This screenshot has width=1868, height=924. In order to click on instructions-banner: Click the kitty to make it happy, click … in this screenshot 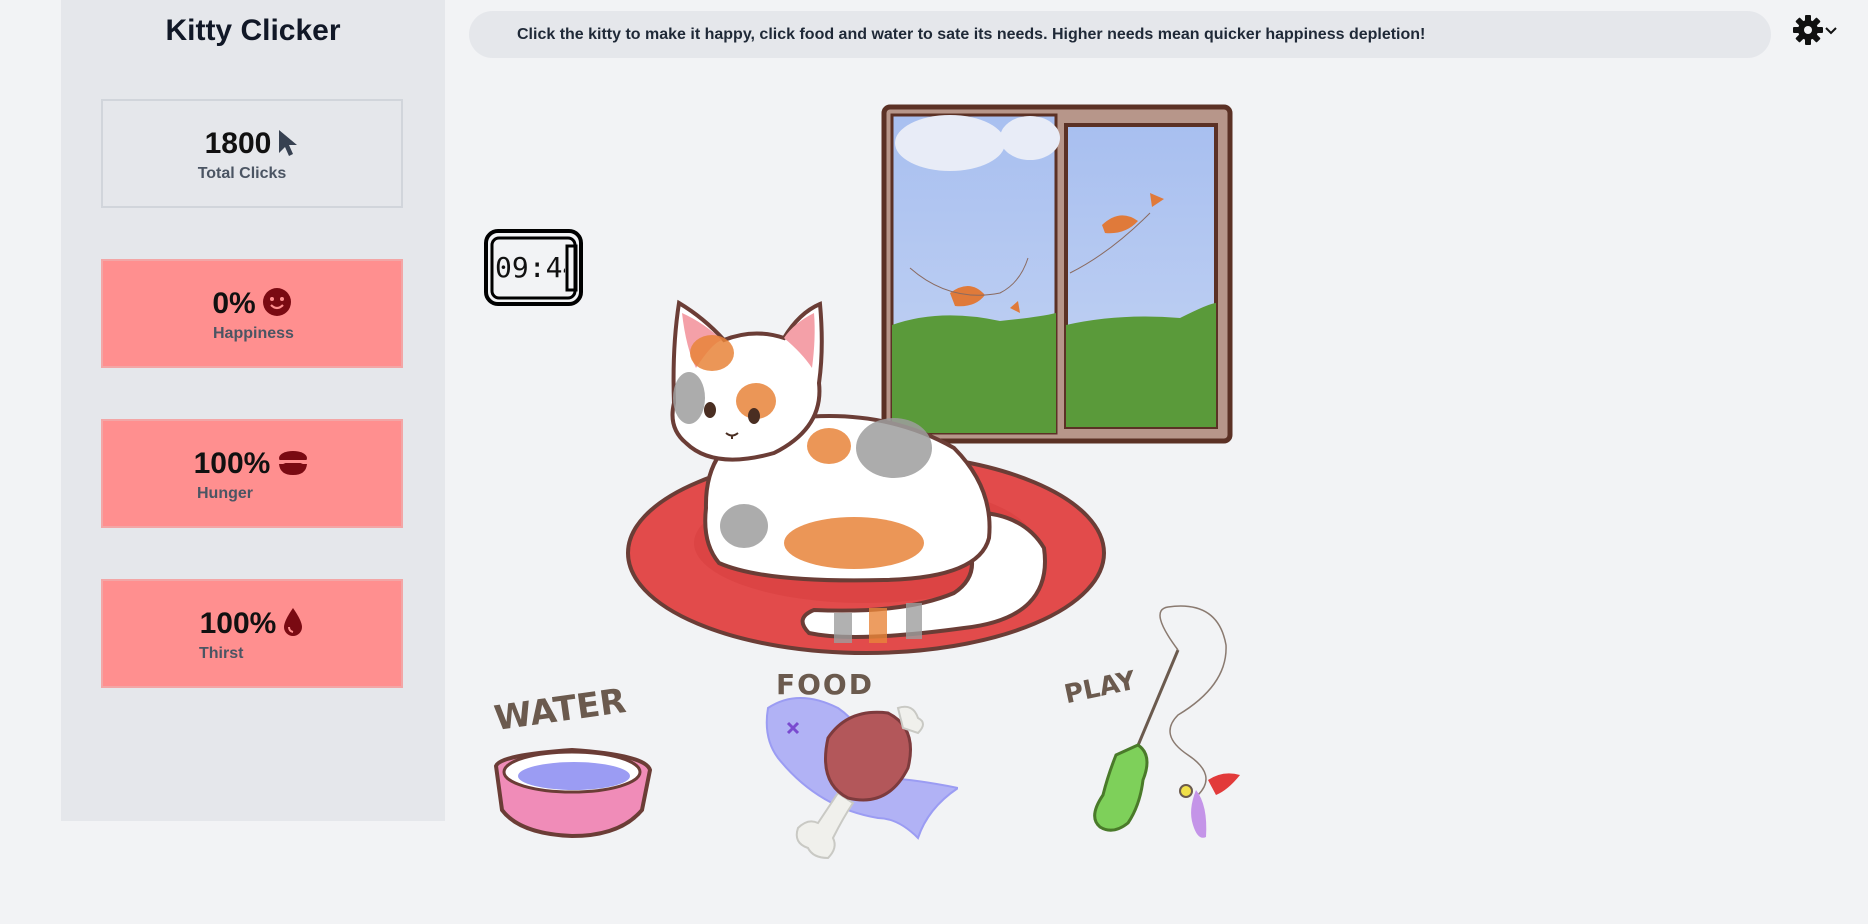, I will do `click(1120, 34)`.